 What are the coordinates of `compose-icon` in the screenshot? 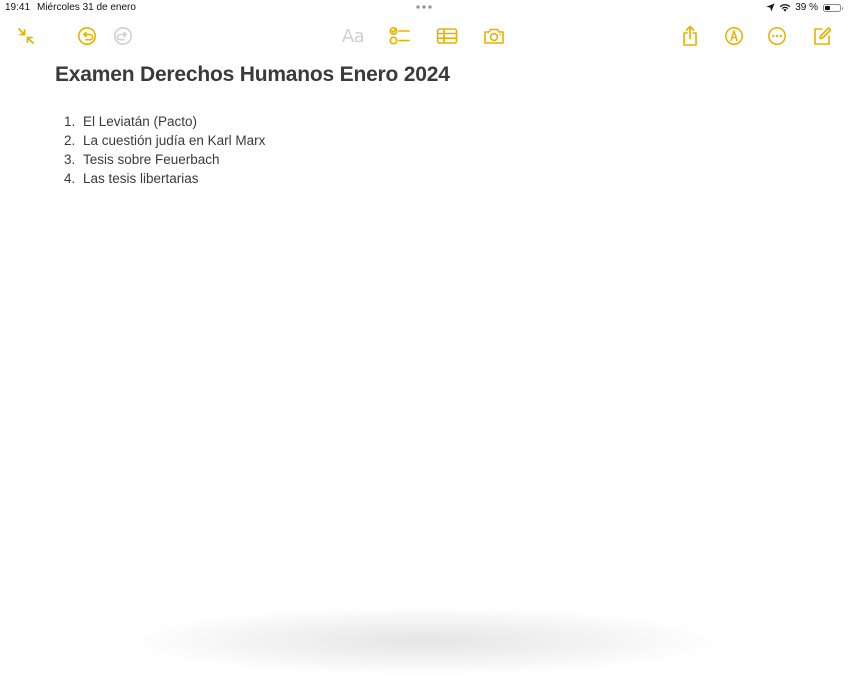 It's located at (823, 36).